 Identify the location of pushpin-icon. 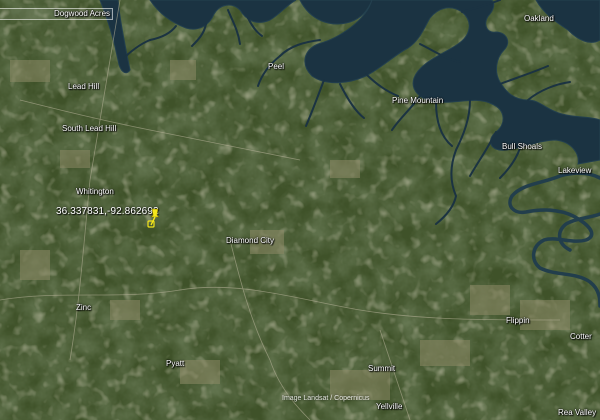
(154, 217).